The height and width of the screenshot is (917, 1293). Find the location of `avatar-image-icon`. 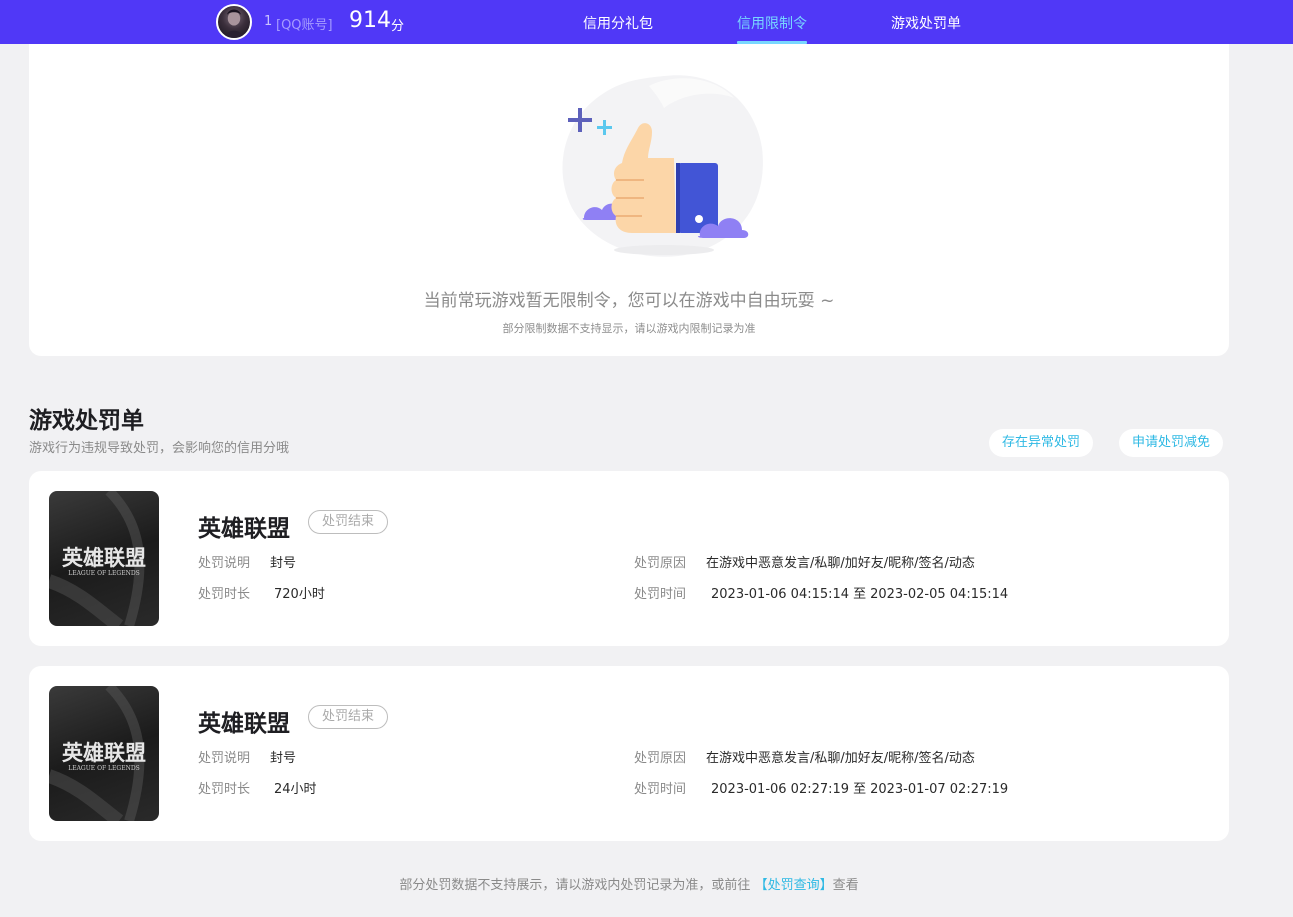

avatar-image-icon is located at coordinates (234, 23).